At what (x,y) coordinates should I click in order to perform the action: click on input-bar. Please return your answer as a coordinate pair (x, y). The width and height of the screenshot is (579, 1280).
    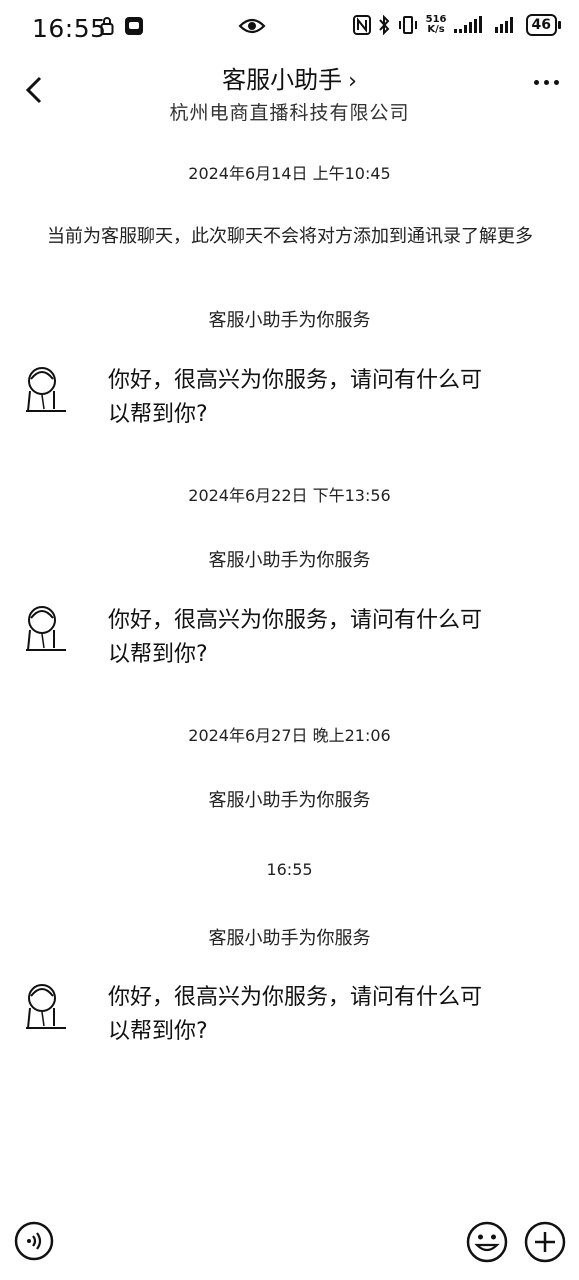
    Looking at the image, I should click on (289, 1242).